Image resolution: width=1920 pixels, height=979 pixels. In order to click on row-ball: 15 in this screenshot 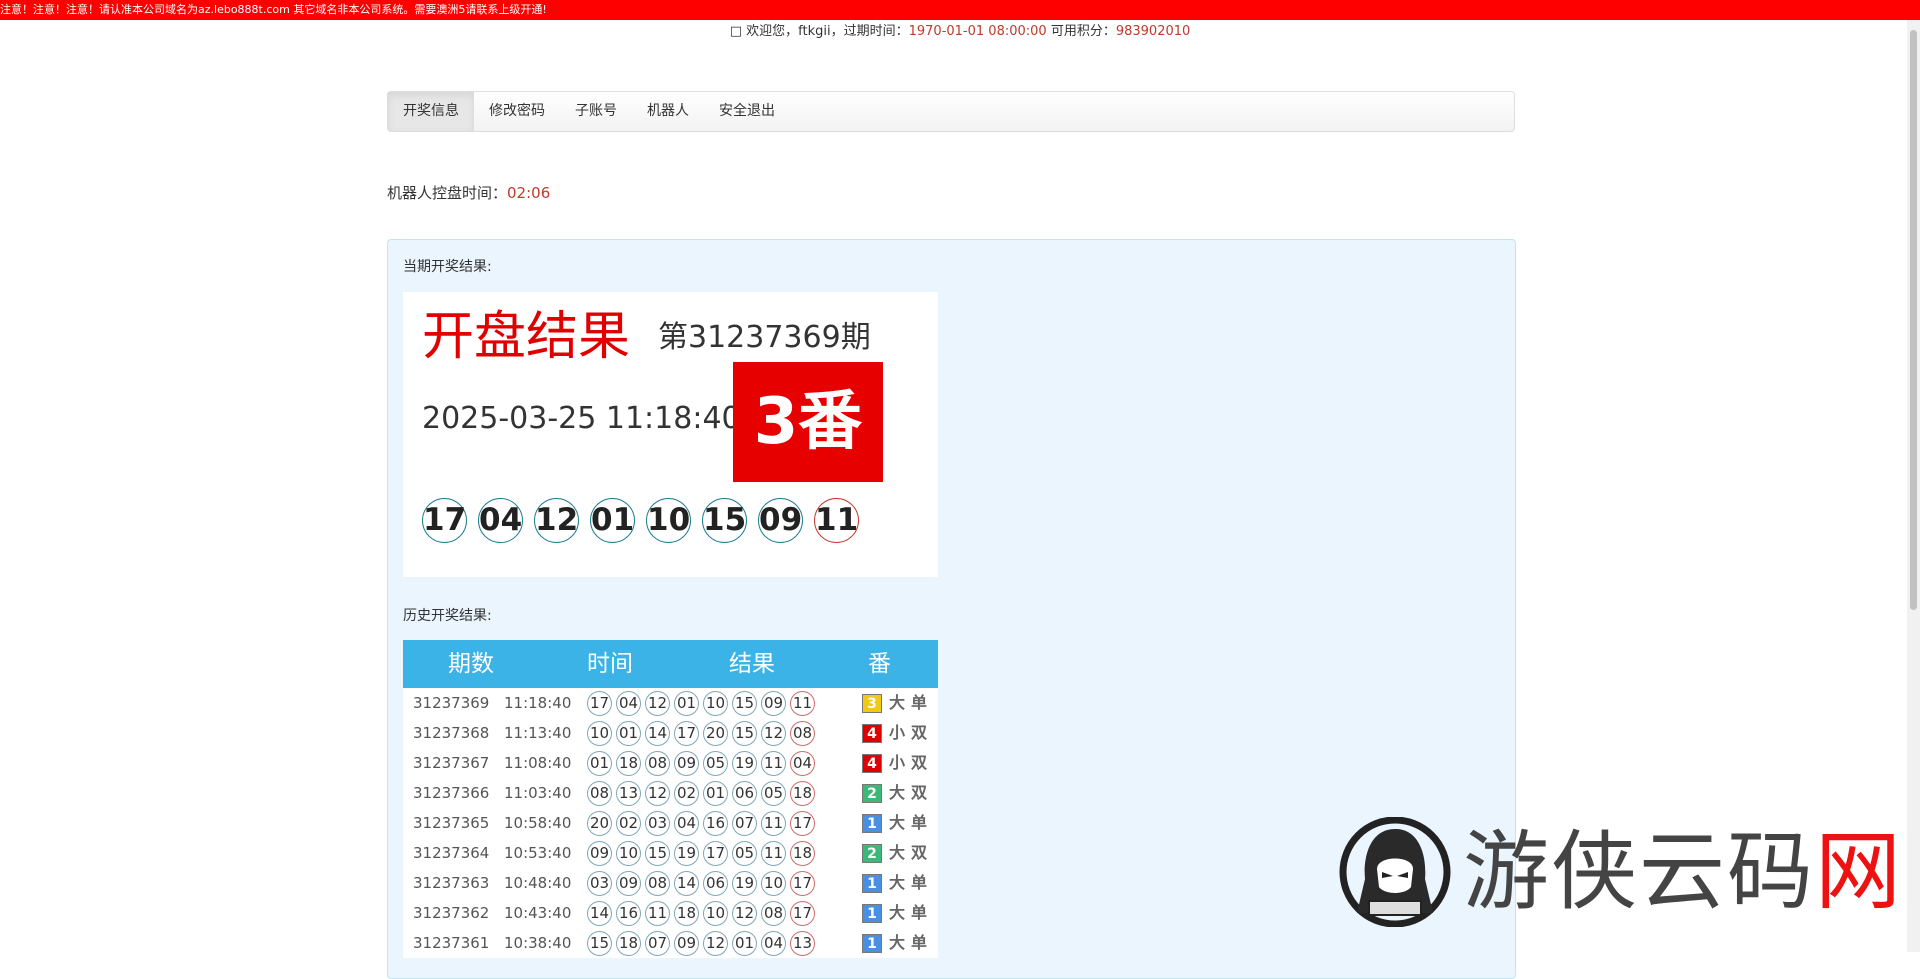, I will do `click(599, 943)`.